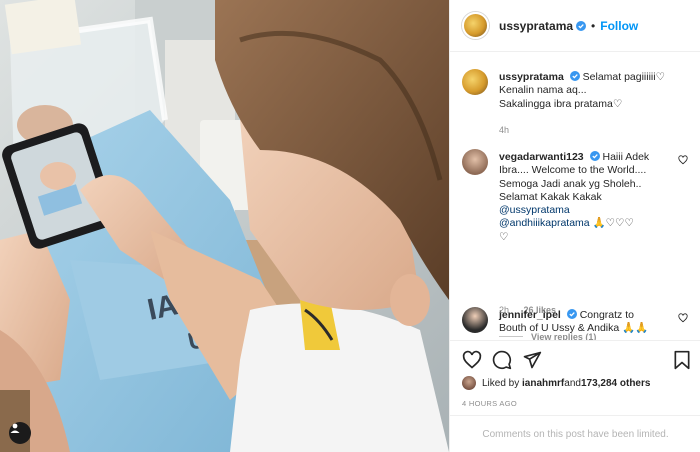 The image size is (700, 452). Describe the element at coordinates (541, 157) in the screenshot. I see `comment-username: vegadarwanti123` at that location.